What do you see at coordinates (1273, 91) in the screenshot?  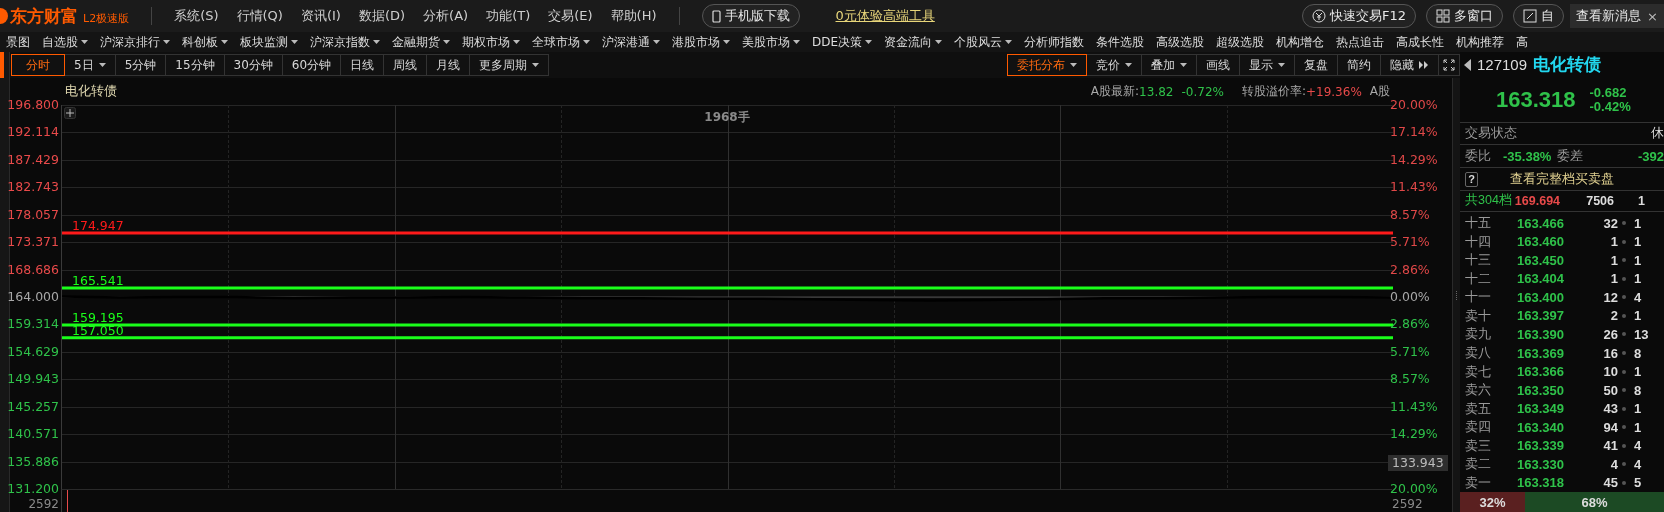 I see `premium-label: 转股溢价率:` at bounding box center [1273, 91].